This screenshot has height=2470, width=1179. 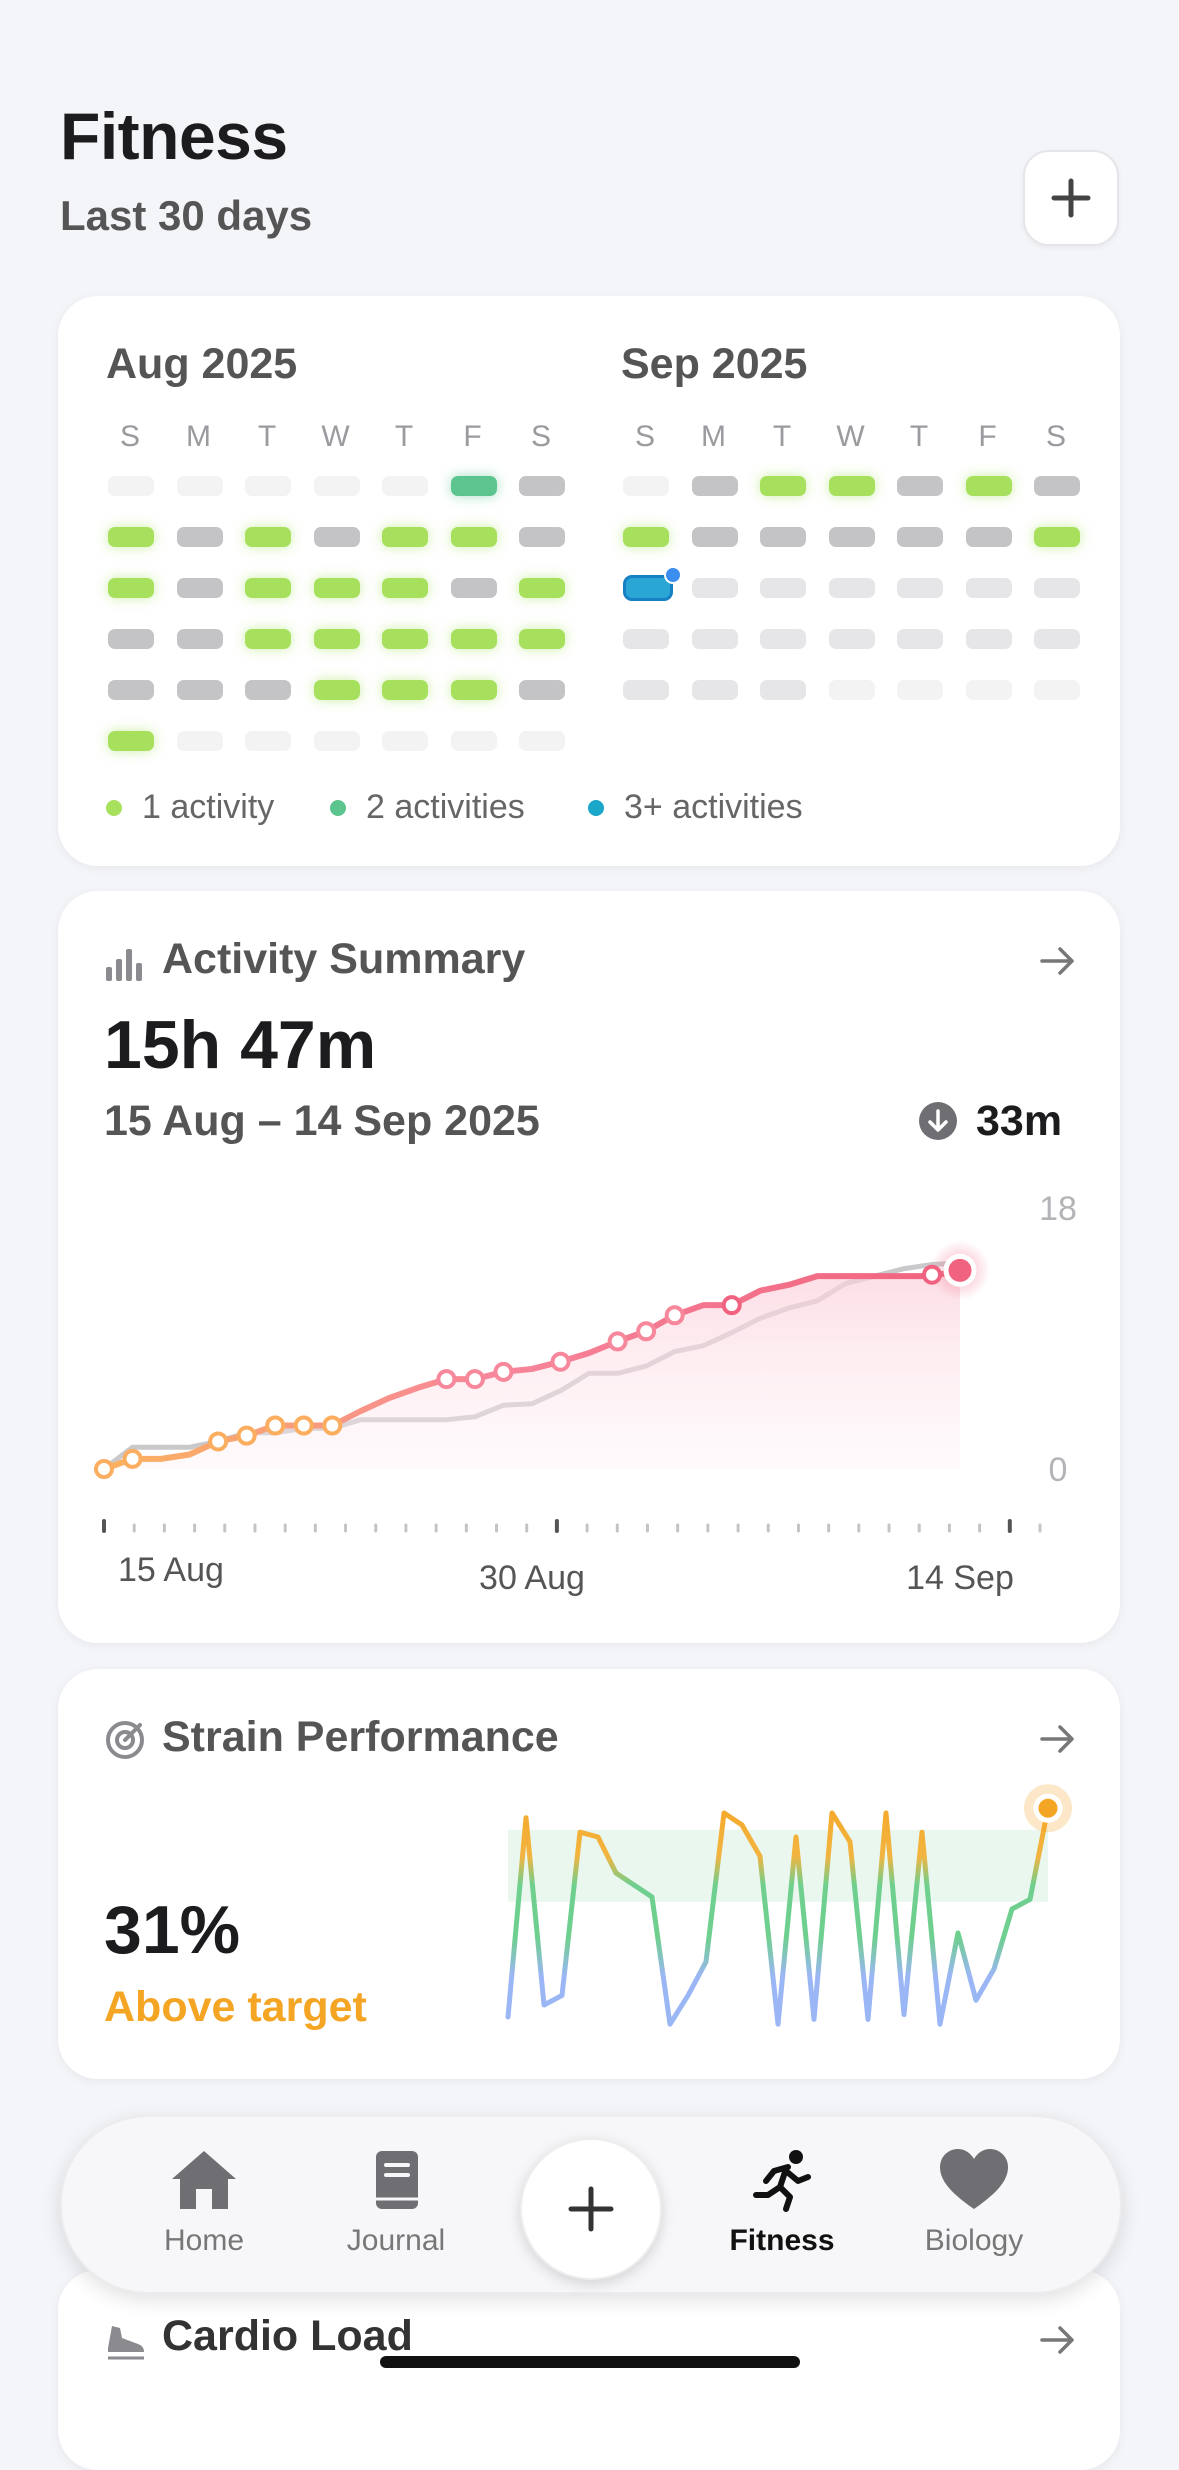 I want to click on strain-status: Above target, so click(x=235, y=2007).